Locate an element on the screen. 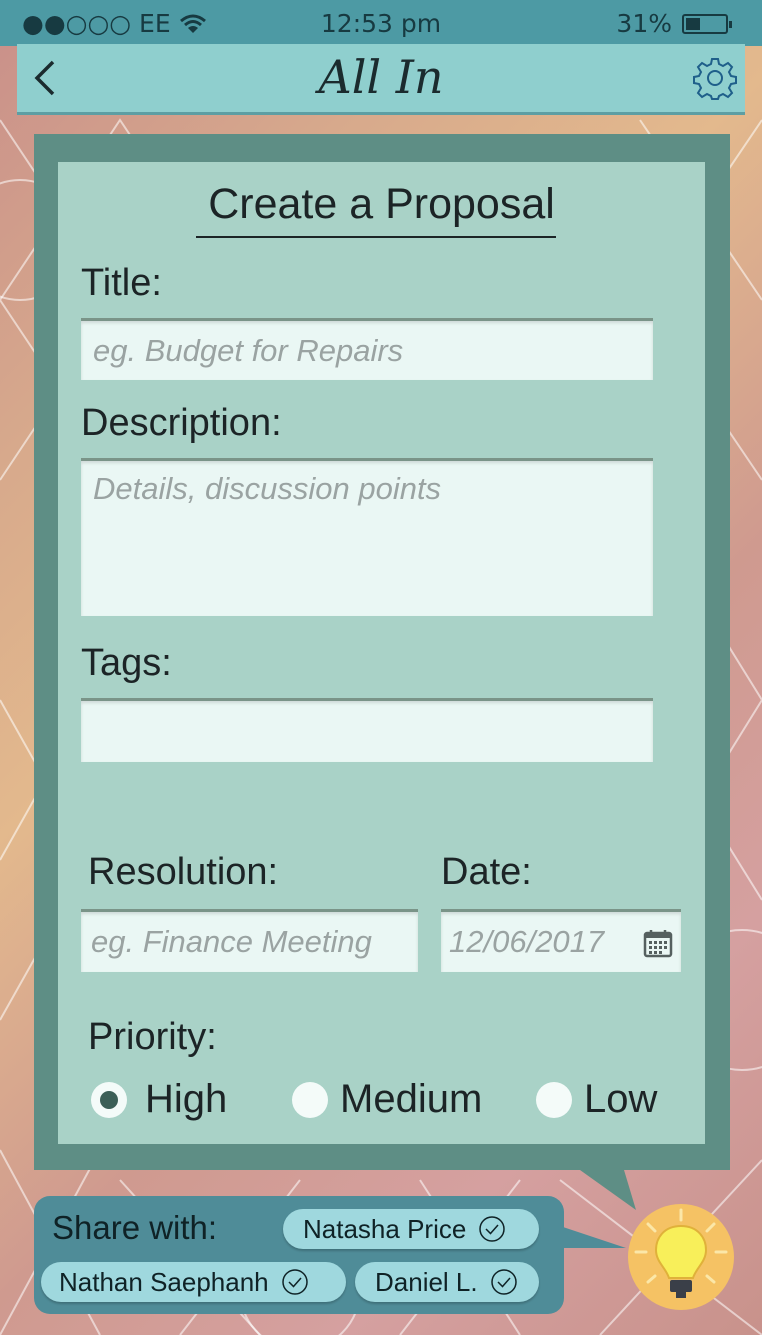  tags-label: Tags: is located at coordinates (126, 663).